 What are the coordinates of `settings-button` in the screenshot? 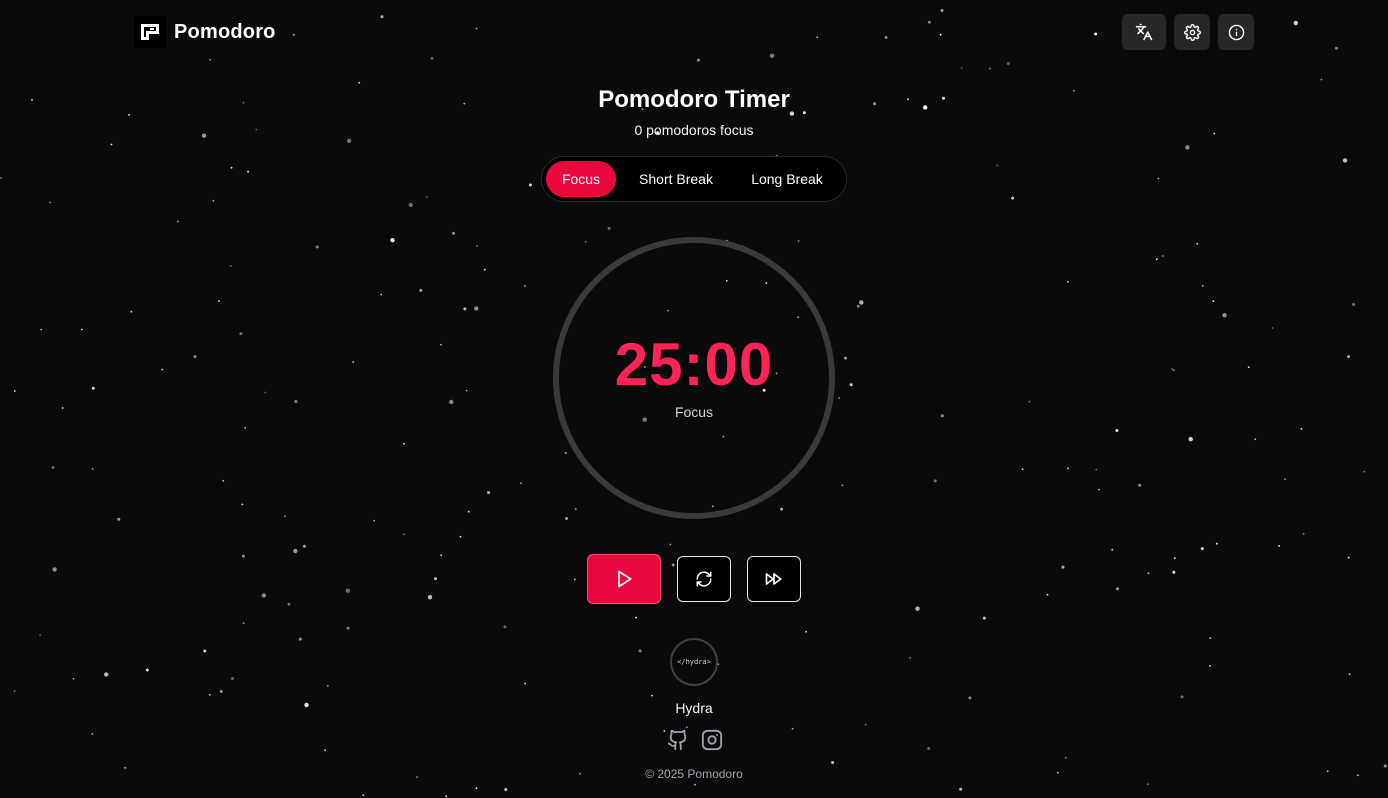 It's located at (1192, 32).